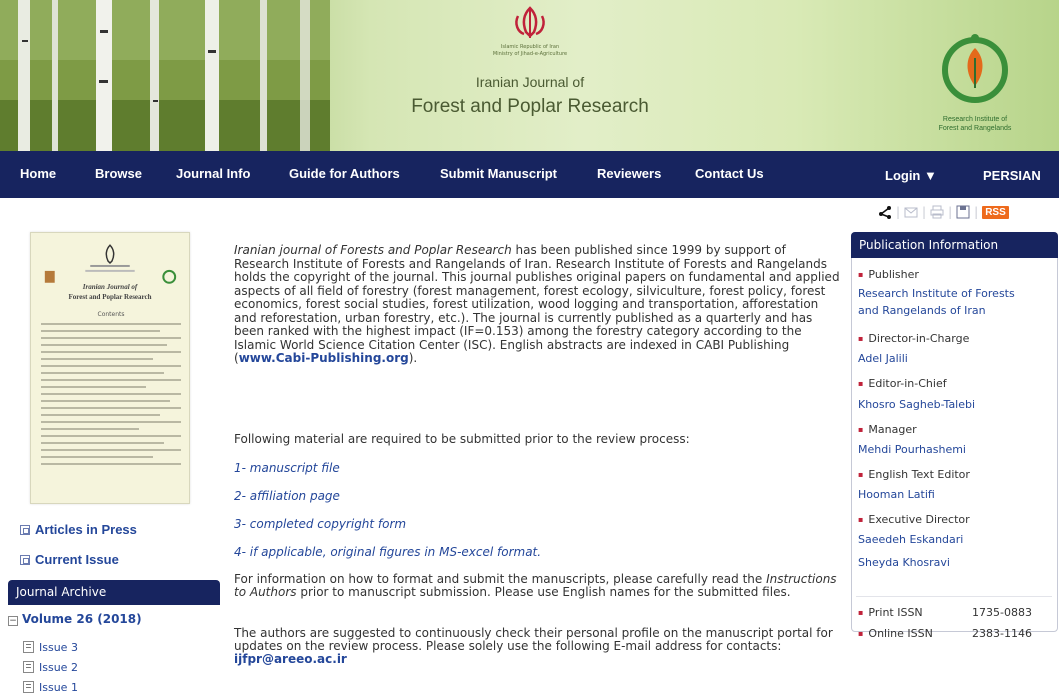 The image size is (1059, 695). I want to click on nav-guide-for-authors: Guide for Authors, so click(344, 173).